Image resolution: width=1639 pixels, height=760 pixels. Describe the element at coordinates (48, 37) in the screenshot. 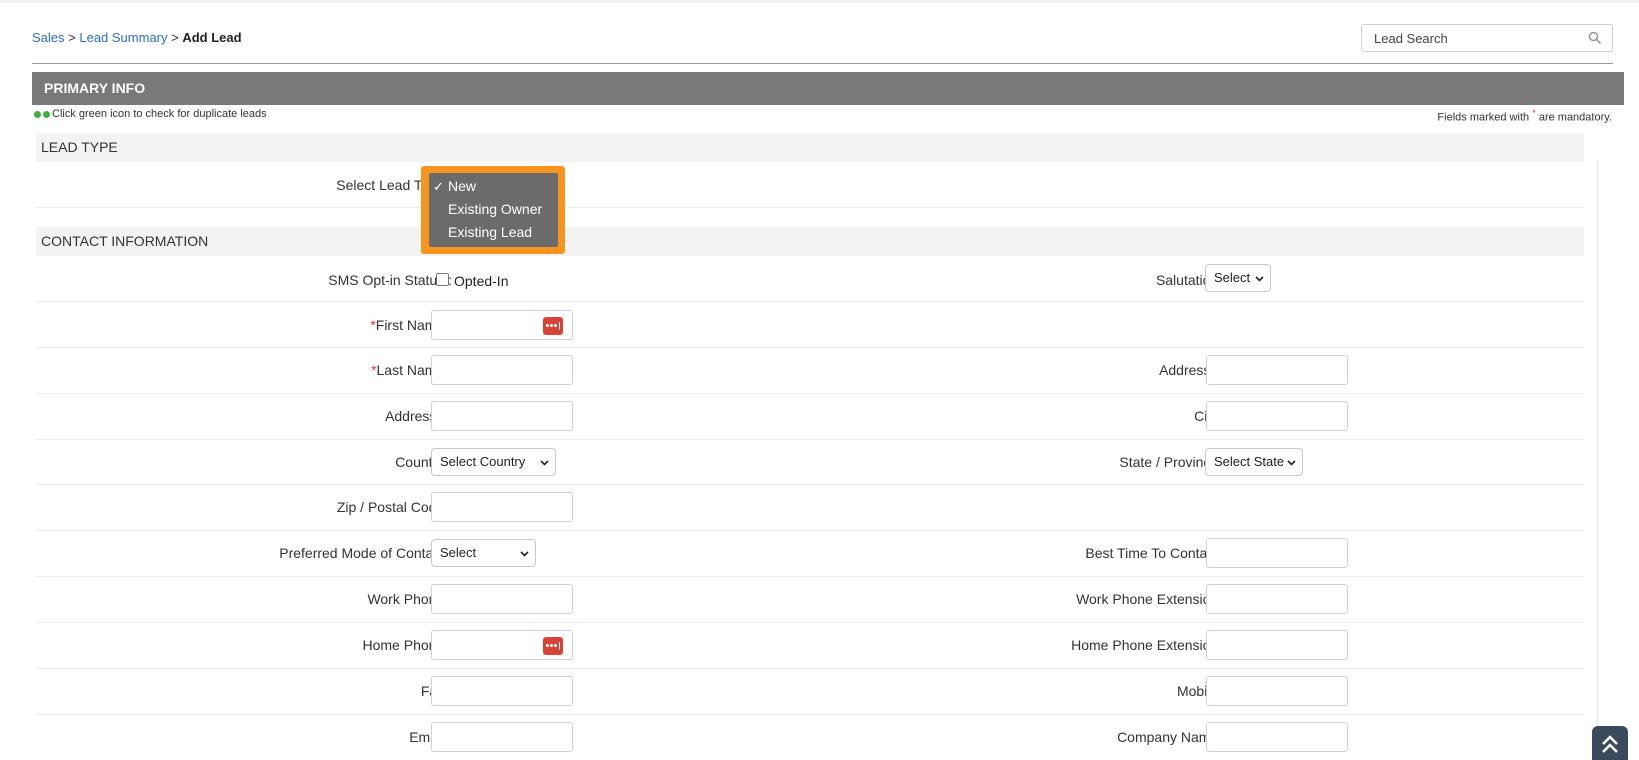

I see `breadcrumb-sales-link: Sales` at that location.